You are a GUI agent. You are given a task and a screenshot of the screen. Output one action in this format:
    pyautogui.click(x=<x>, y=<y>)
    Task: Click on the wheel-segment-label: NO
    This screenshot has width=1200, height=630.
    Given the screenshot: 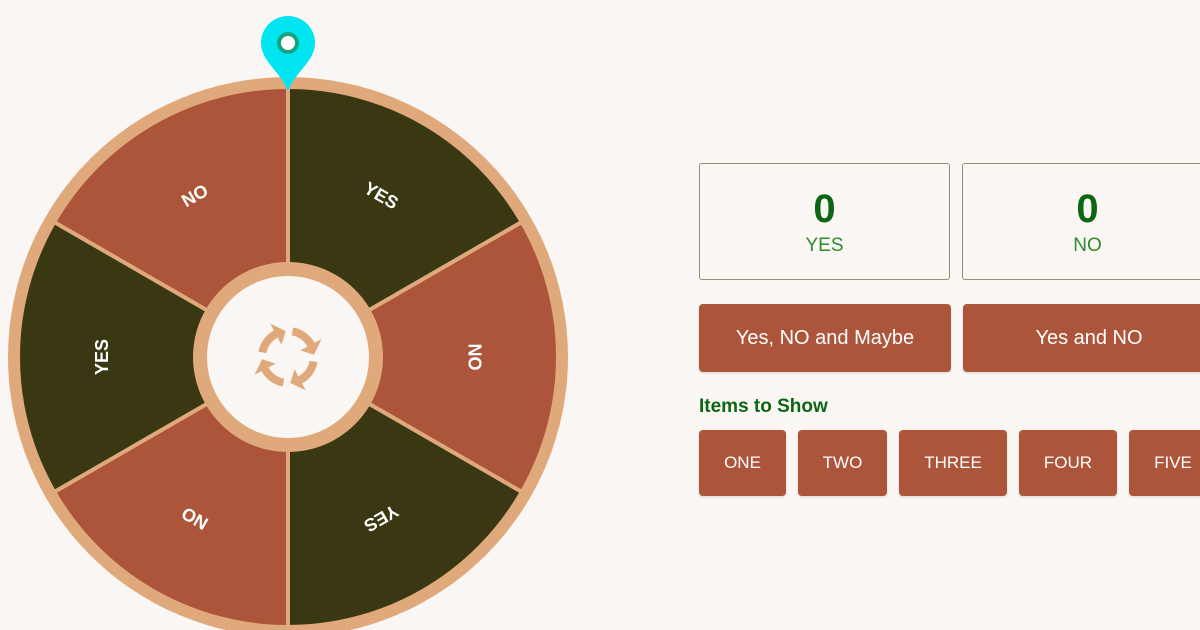 What is the action you would take?
    pyautogui.click(x=474, y=357)
    